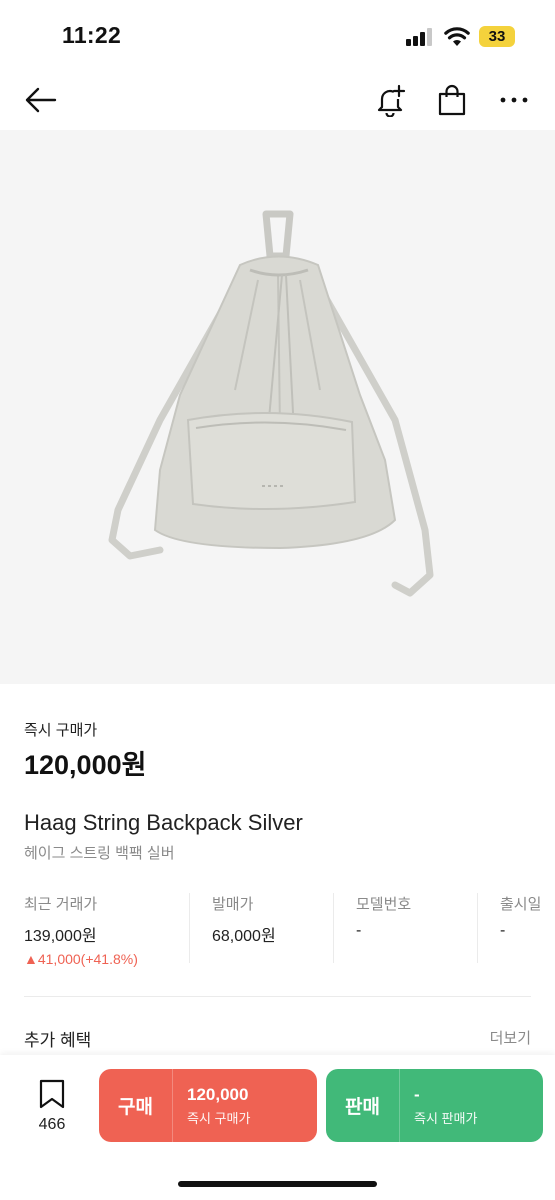 This screenshot has height=1200, width=555. What do you see at coordinates (219, 1118) in the screenshot?
I see `buy-sub-label: 즉시 구매가` at bounding box center [219, 1118].